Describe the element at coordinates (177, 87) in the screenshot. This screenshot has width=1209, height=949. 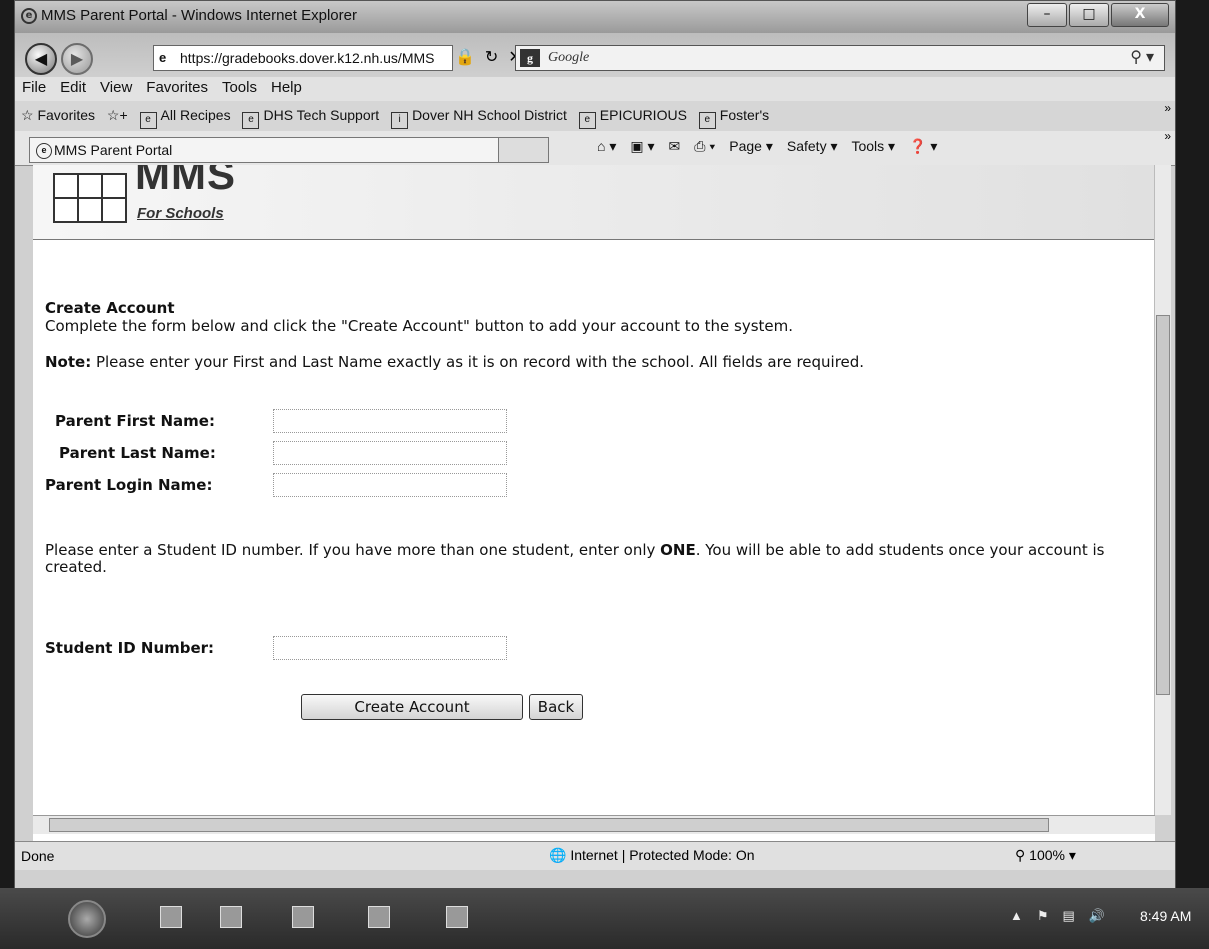
I see `menu-favorites: Favorites` at that location.